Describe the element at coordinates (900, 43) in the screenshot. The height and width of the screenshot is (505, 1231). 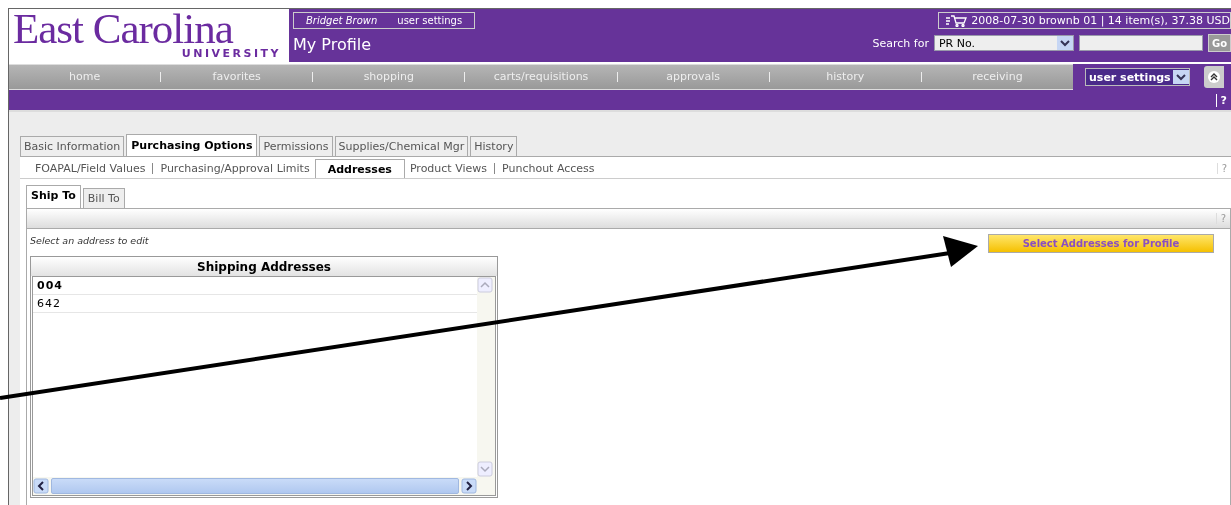
I see `search-label: Search for` at that location.